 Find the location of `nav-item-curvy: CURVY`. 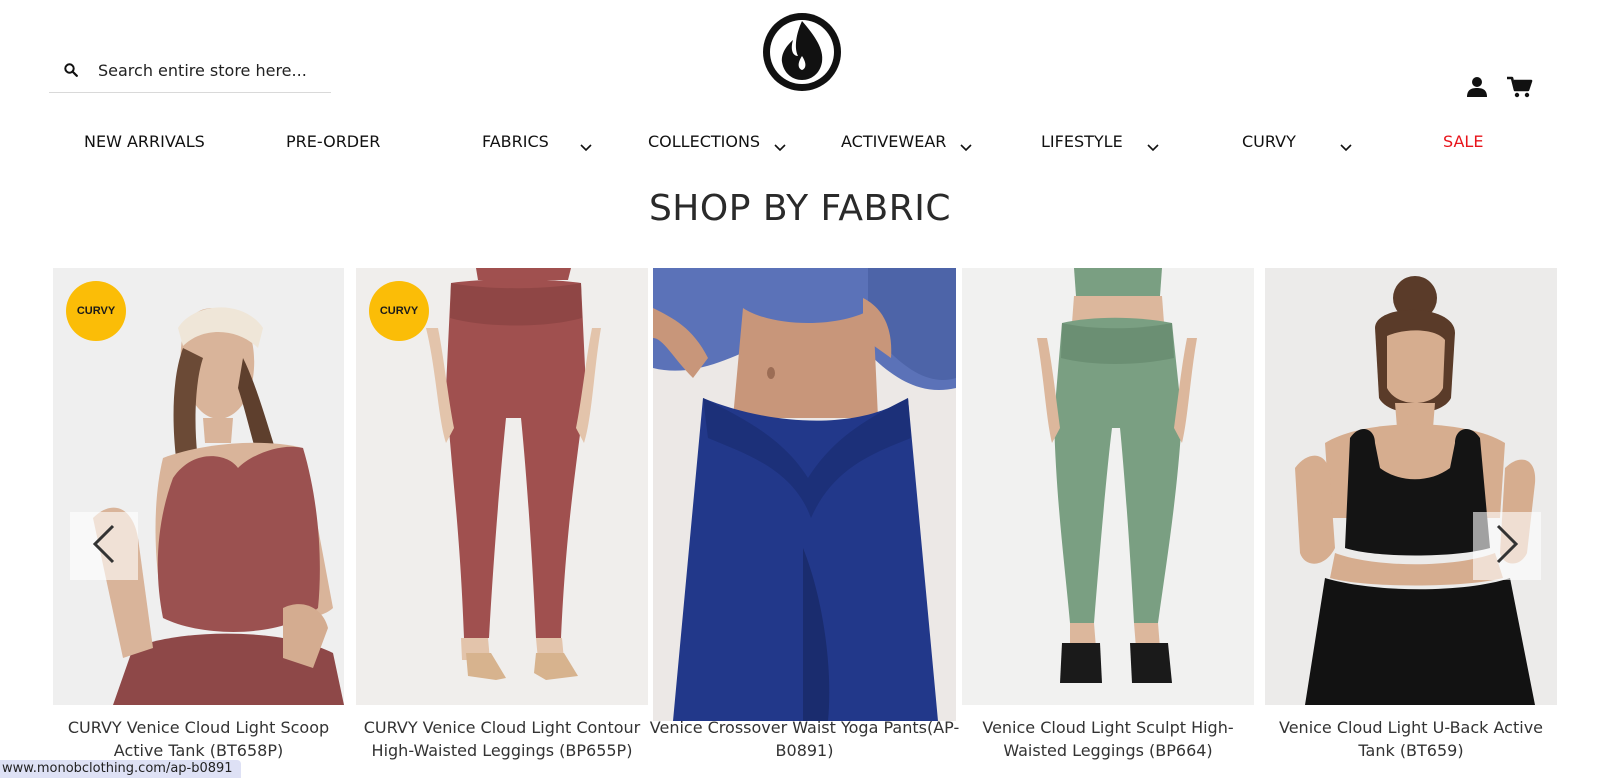

nav-item-curvy: CURVY is located at coordinates (1297, 141).